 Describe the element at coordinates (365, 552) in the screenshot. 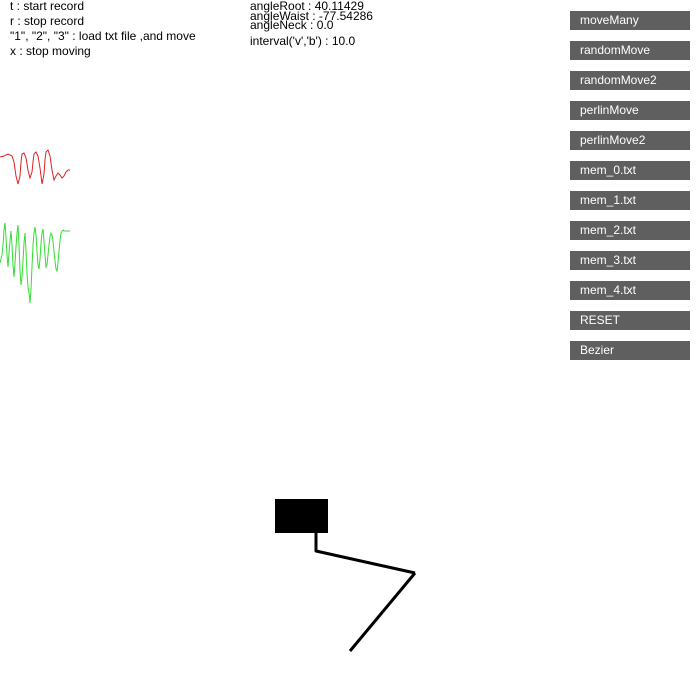

I see `arm-neck-link` at that location.